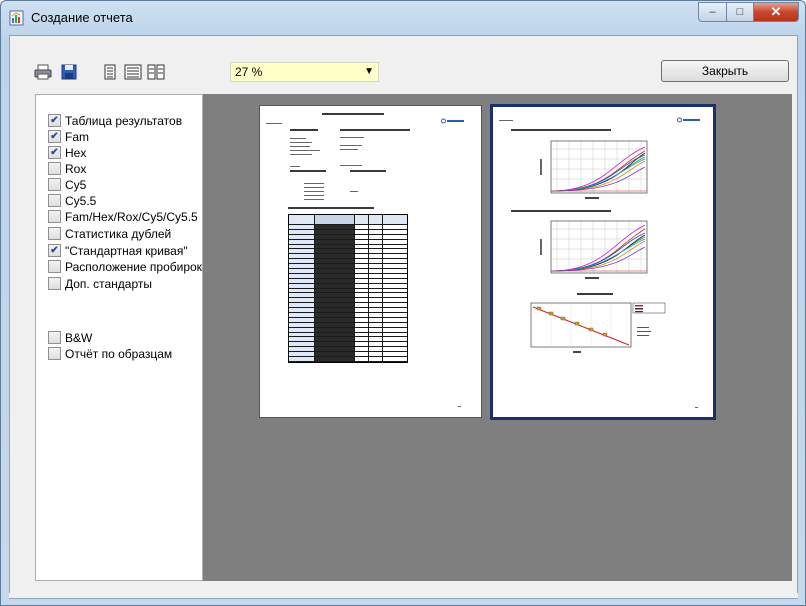 The height and width of the screenshot is (606, 806). What do you see at coordinates (133, 72) in the screenshot?
I see `layout-wide-icon` at bounding box center [133, 72].